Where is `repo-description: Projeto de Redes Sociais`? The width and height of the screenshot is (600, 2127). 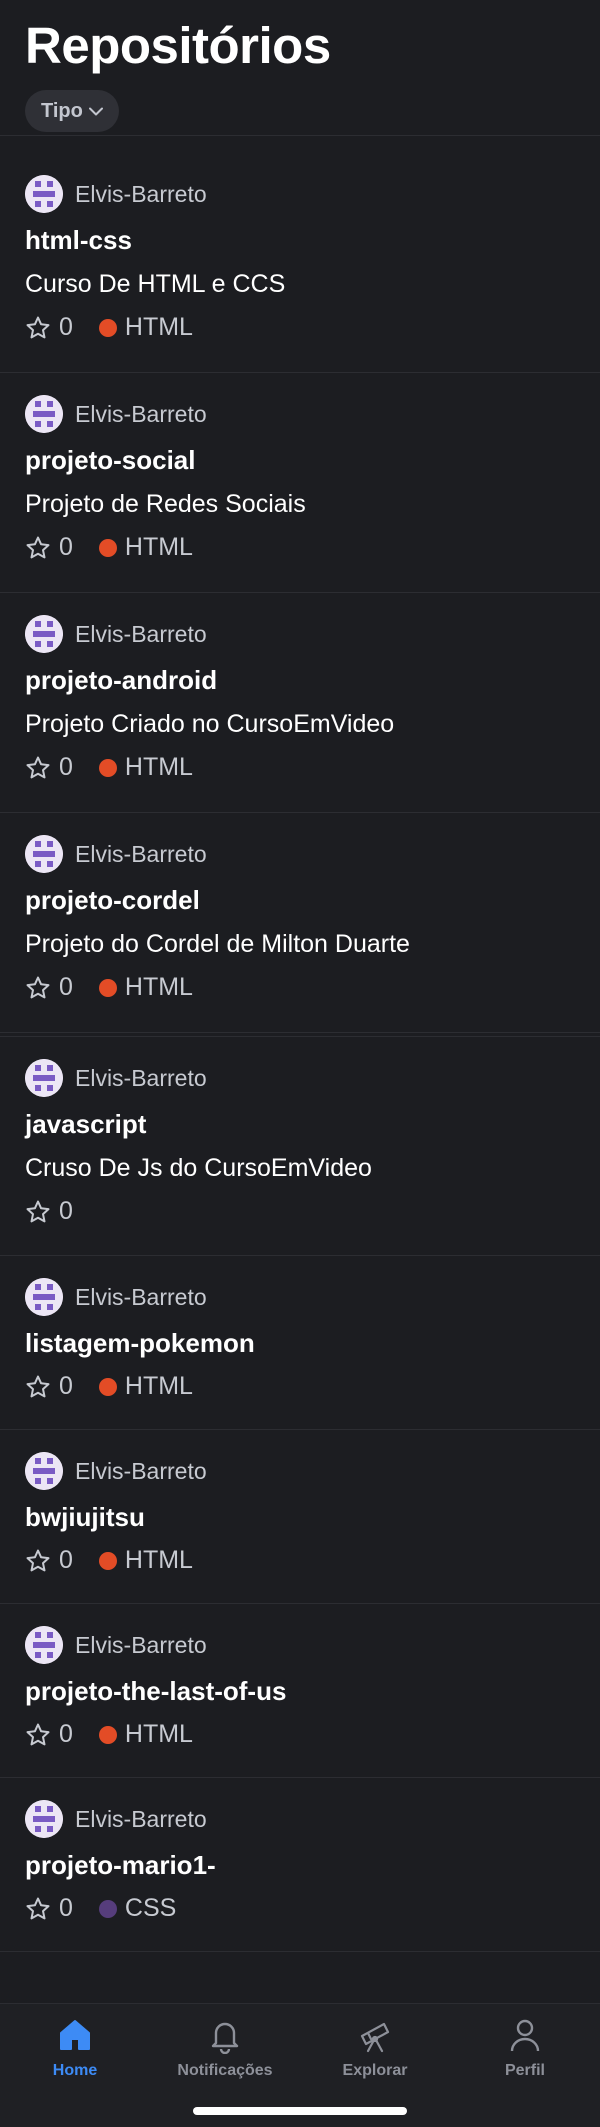 repo-description: Projeto de Redes Sociais is located at coordinates (165, 504).